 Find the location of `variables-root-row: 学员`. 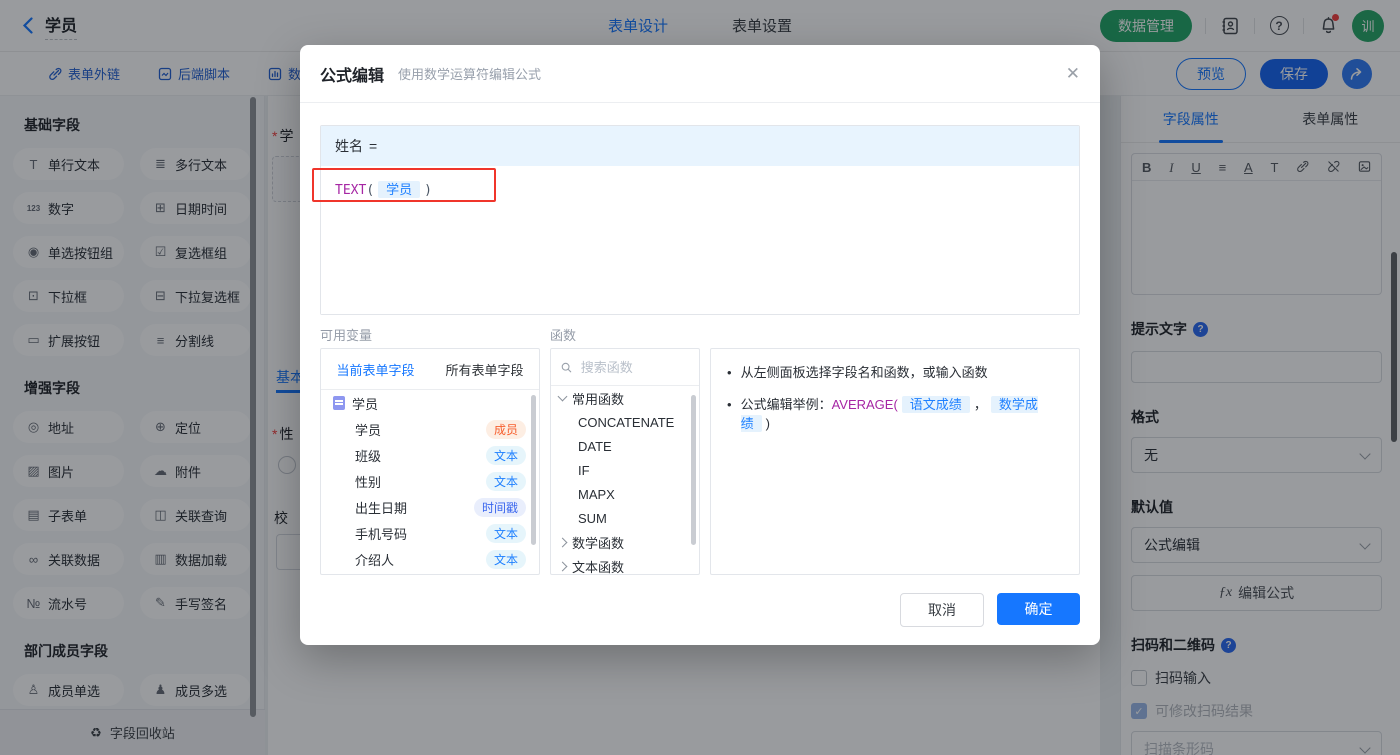

variables-root-row: 学员 is located at coordinates (430, 403).